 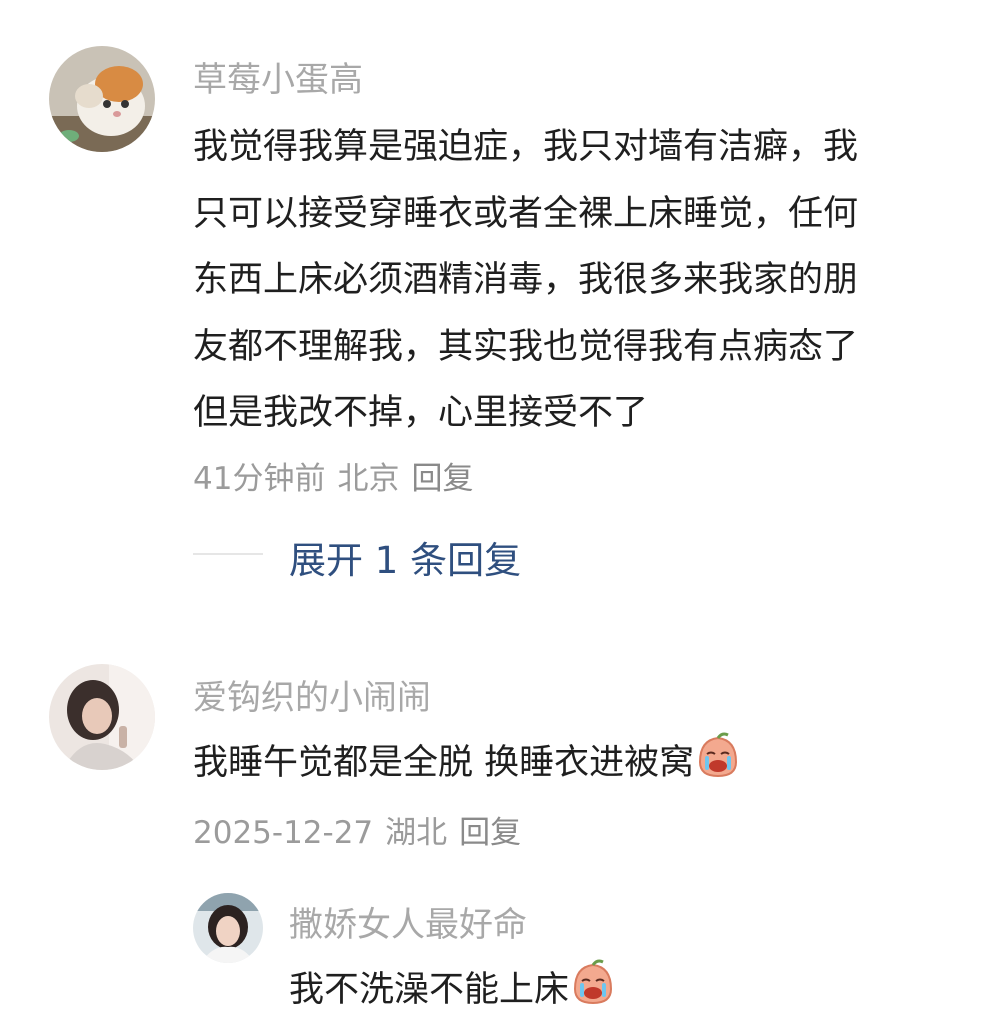 I want to click on reply-text: 我不洗澡不能上床, so click(x=453, y=991).